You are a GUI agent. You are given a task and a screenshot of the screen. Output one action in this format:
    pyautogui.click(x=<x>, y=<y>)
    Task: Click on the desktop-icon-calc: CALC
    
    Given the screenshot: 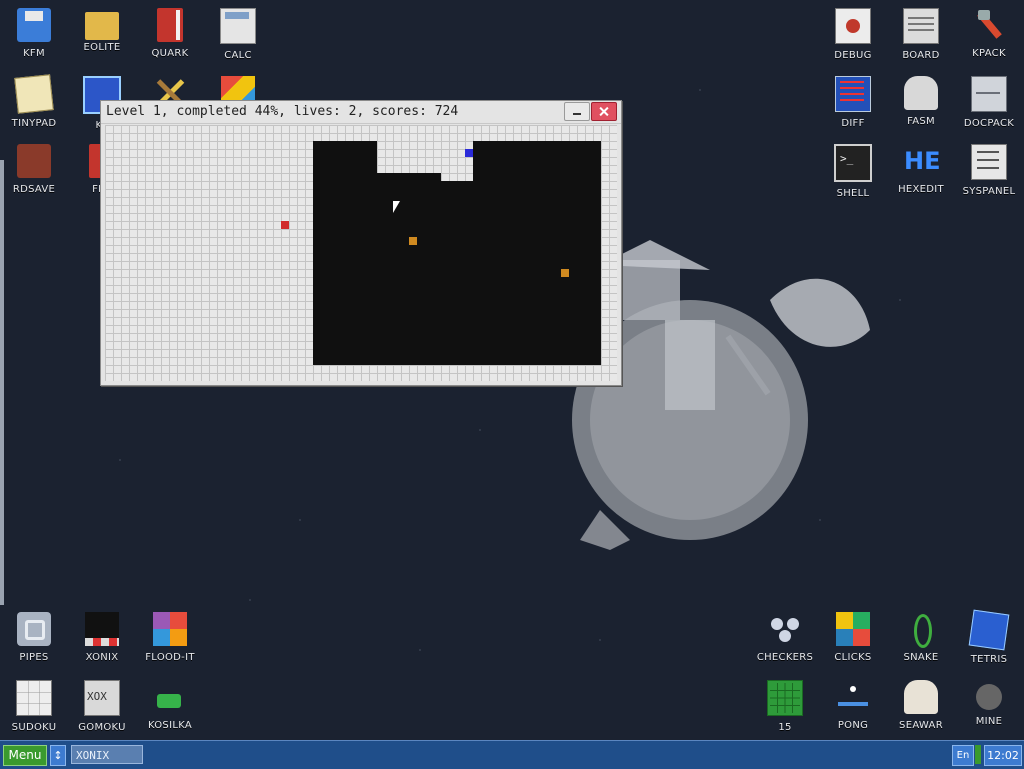 What is the action you would take?
    pyautogui.click(x=238, y=32)
    